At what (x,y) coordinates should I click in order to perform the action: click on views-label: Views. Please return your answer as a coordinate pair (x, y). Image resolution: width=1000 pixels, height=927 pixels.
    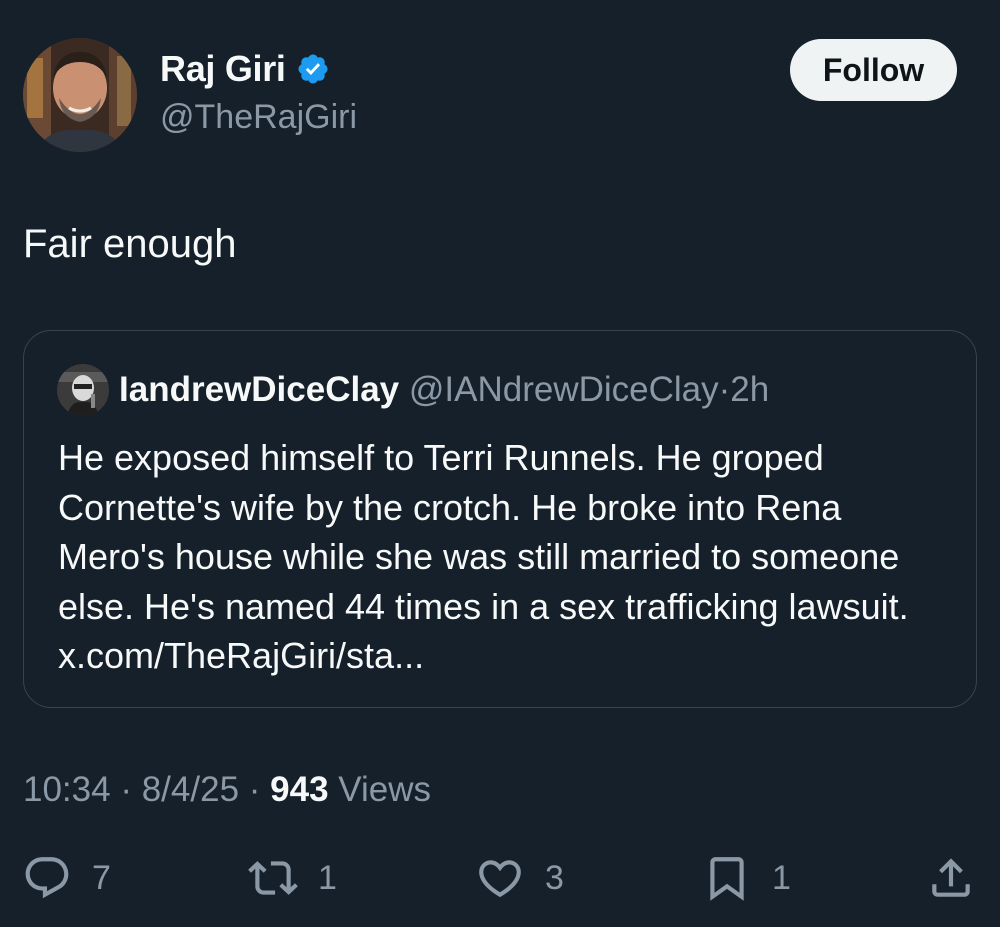
    Looking at the image, I should click on (385, 789).